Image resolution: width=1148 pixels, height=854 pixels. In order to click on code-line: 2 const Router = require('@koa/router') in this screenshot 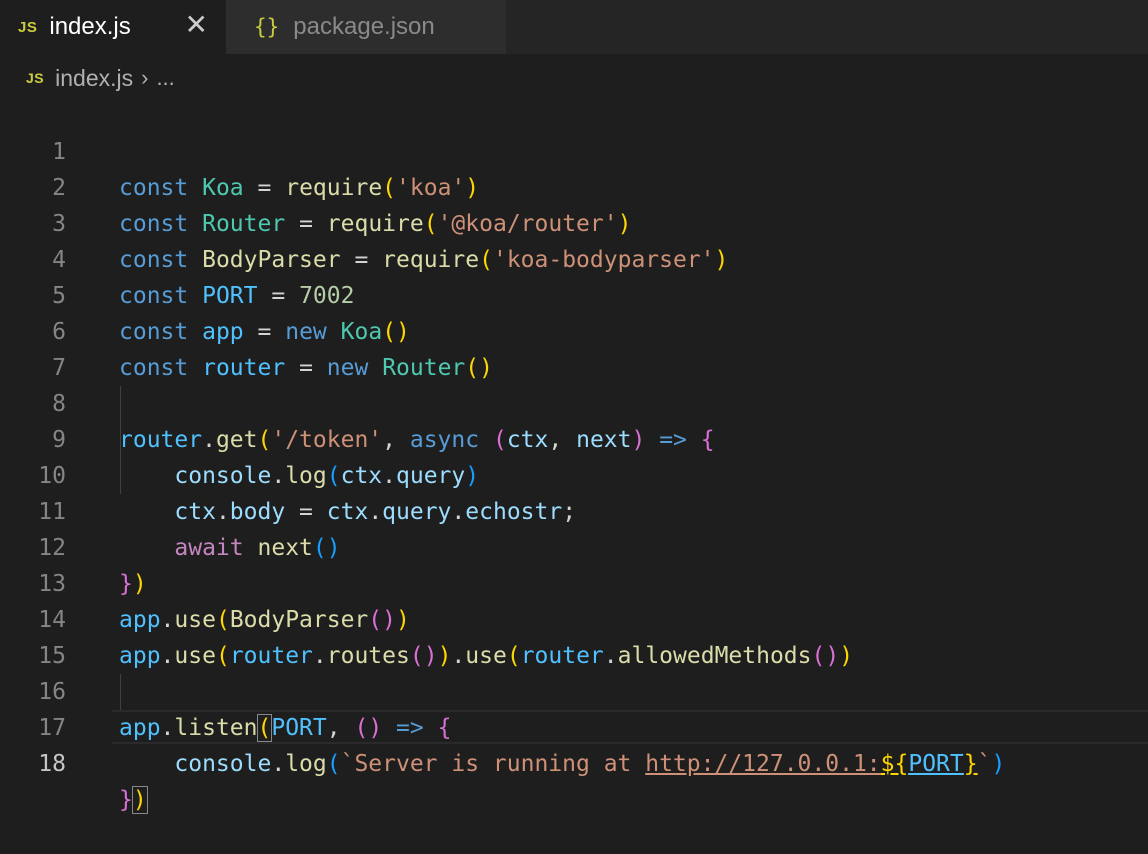, I will do `click(574, 185)`.